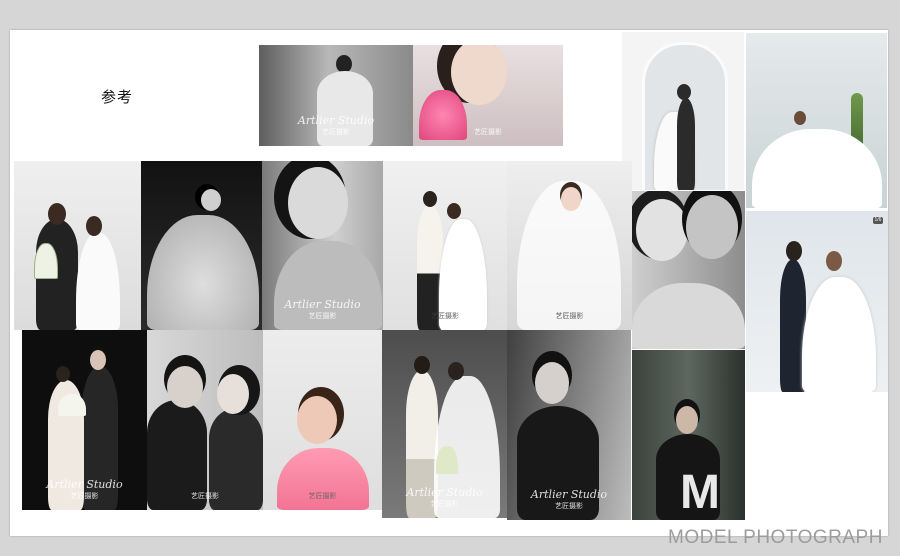  I want to click on groom-figure, so click(686, 144).